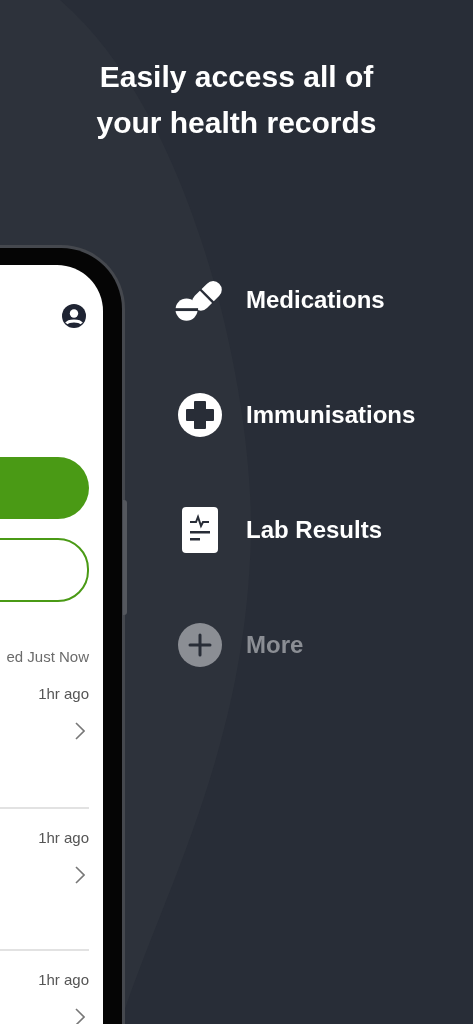 This screenshot has width=473, height=1024. I want to click on headline: Easily access all of your health records, so click(236, 100).